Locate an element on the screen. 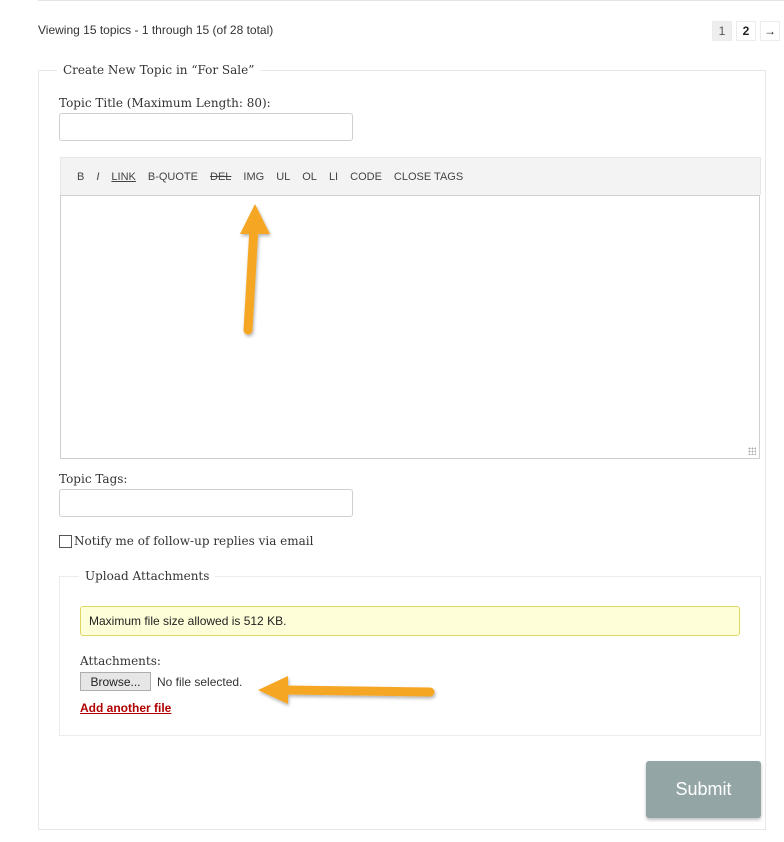 This screenshot has width=784, height=842. blockquote-button: B-QUOTE is located at coordinates (173, 177).